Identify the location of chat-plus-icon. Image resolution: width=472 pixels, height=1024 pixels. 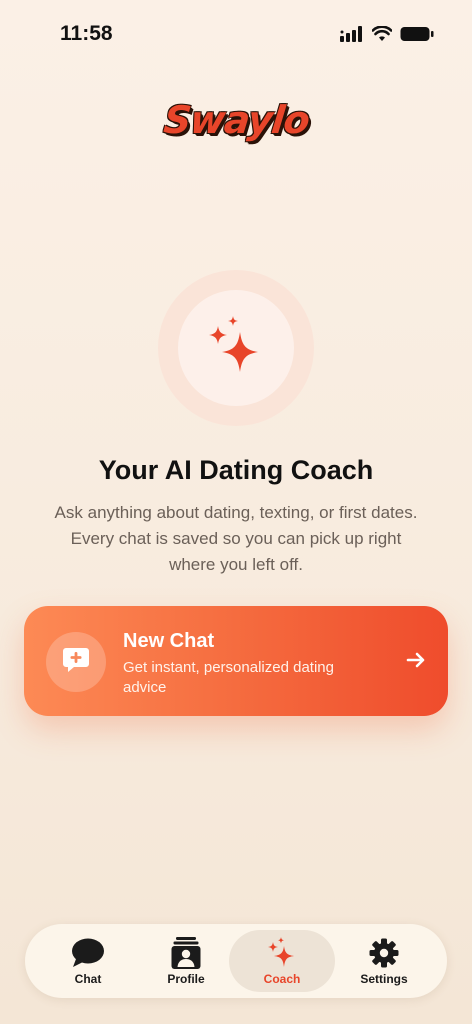
(76, 662).